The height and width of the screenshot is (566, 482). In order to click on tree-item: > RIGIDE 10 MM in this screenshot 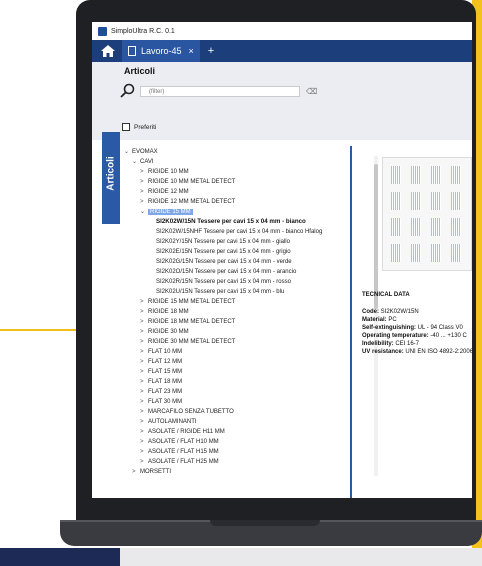, I will do `click(164, 172)`.